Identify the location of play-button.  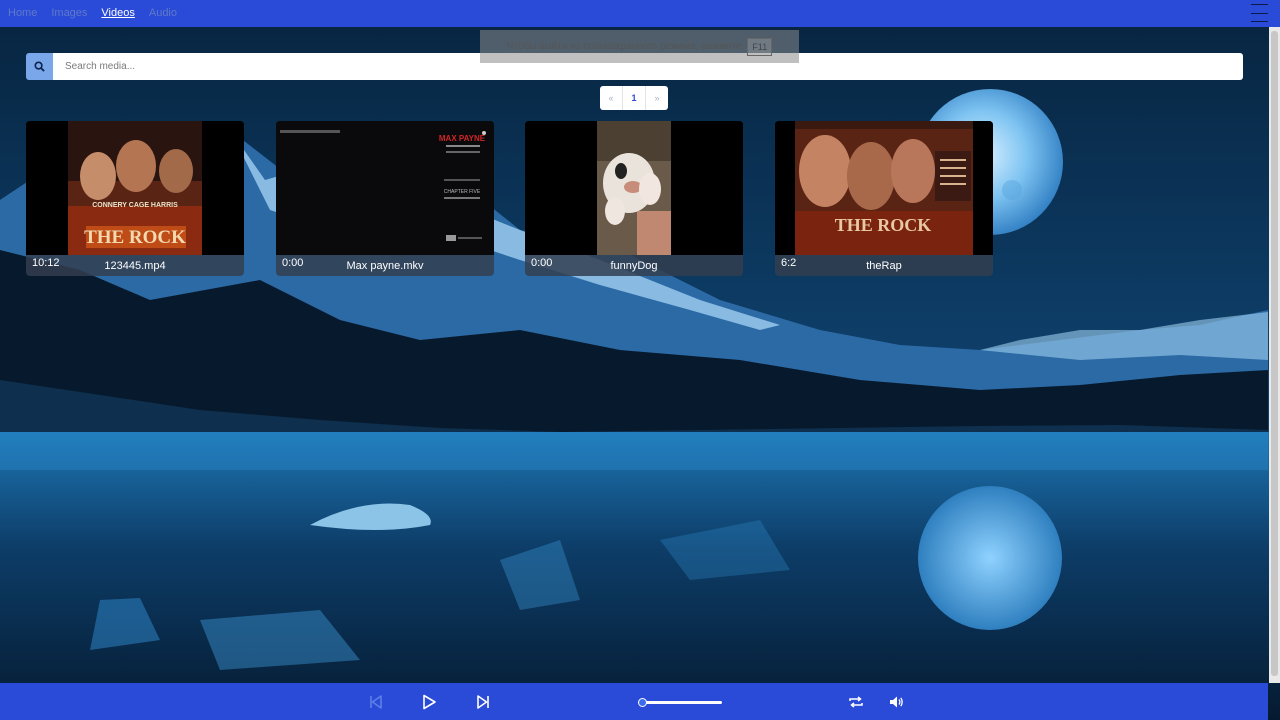
(429, 702).